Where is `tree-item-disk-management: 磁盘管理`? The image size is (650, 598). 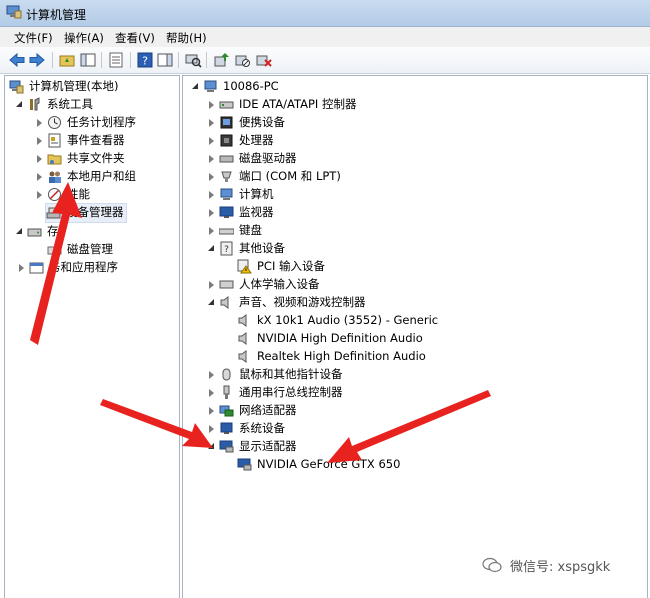
tree-item-disk-management: 磁盘管理 is located at coordinates (92, 249).